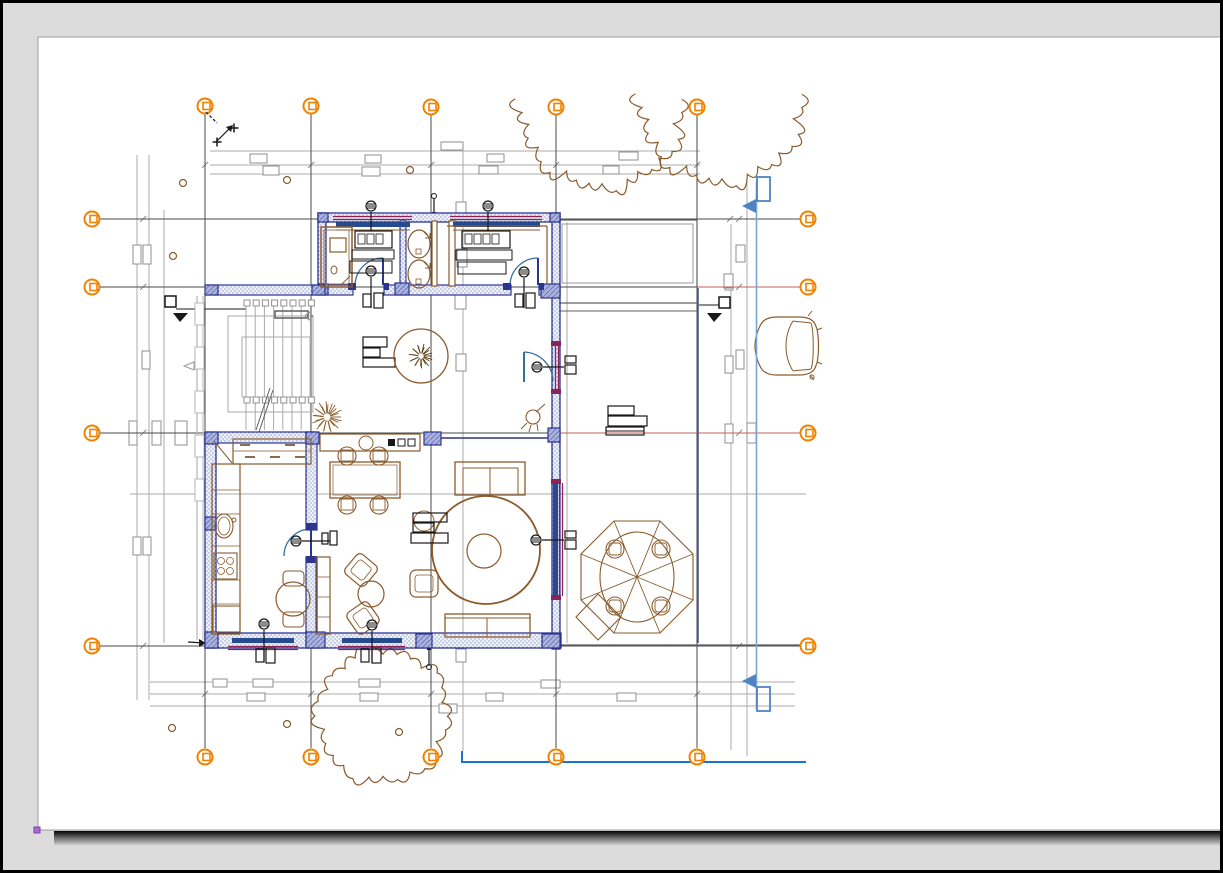 Image resolution: width=1223 pixels, height=873 pixels. Describe the element at coordinates (403, 253) in the screenshot. I see `bath-partition` at that location.